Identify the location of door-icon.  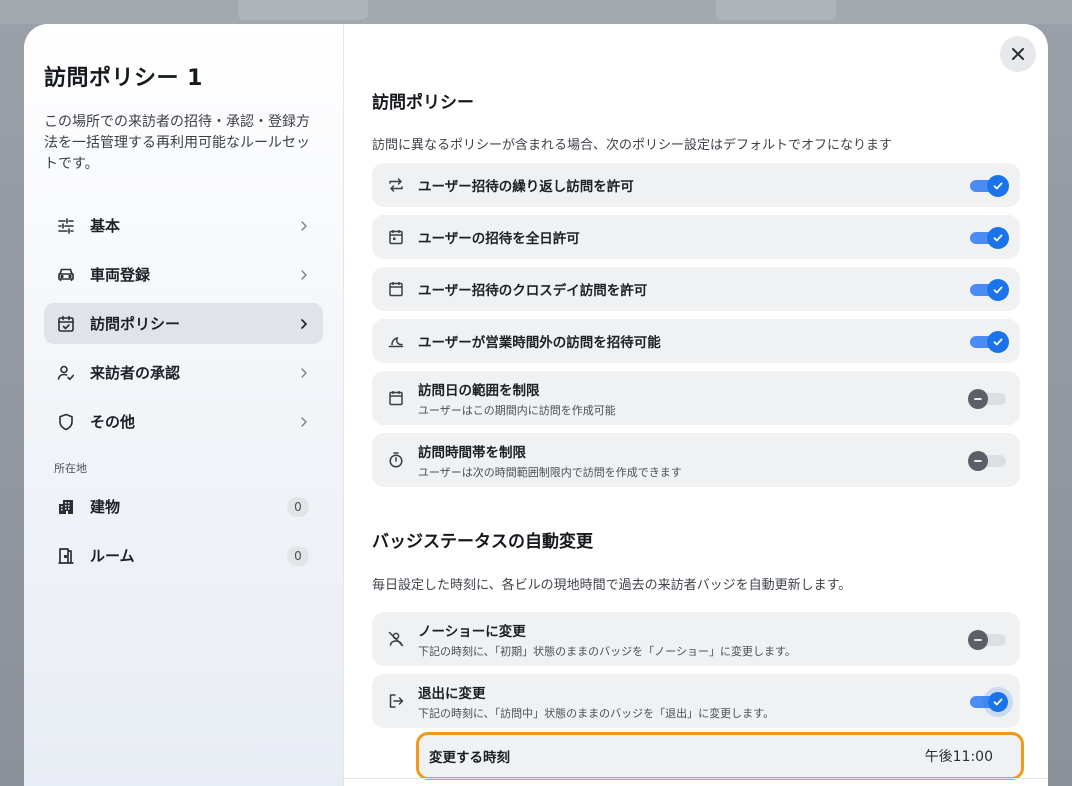
(66, 556).